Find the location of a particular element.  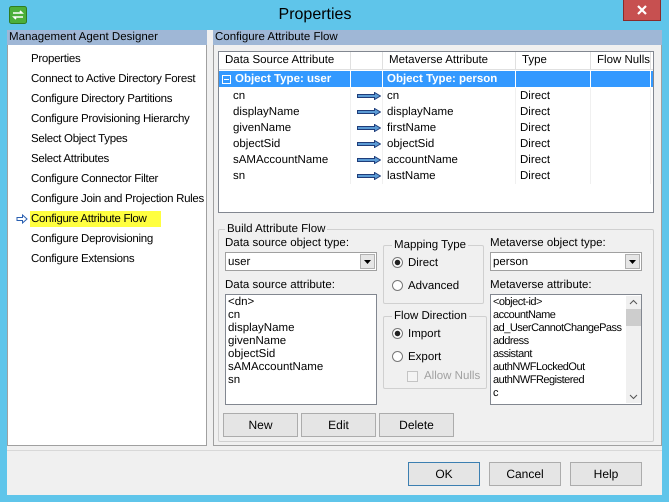

object-type-dropdown: person is located at coordinates (566, 261).